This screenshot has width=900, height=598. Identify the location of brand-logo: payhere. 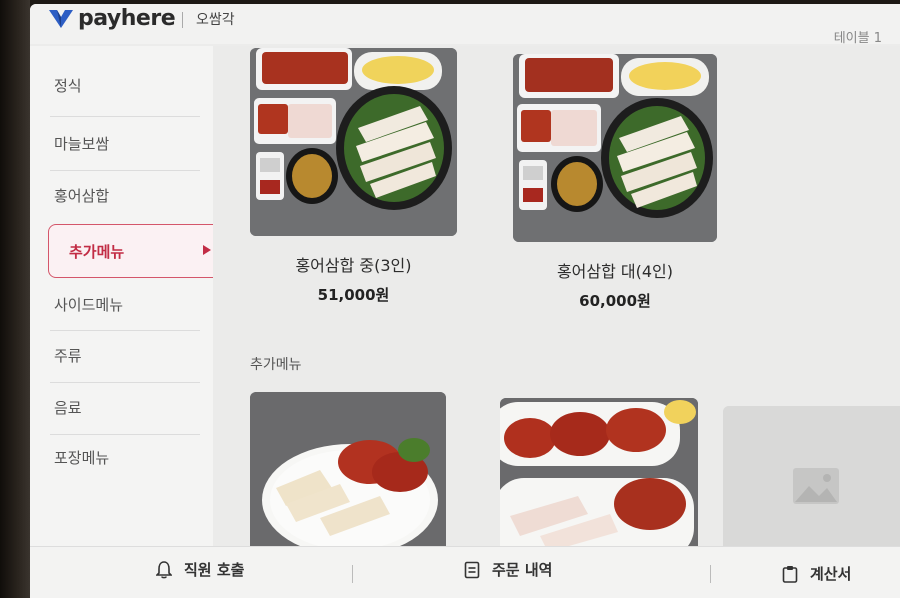
(112, 18).